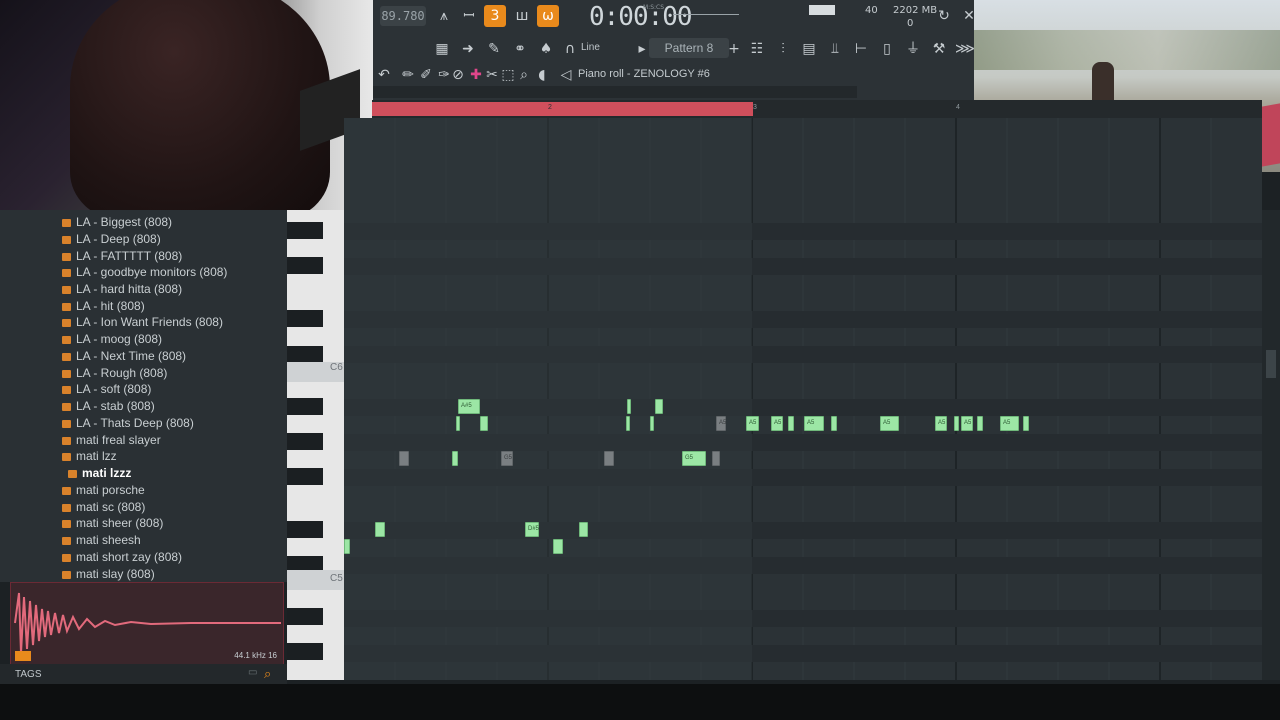 The image size is (1280, 720). What do you see at coordinates (641, 17) in the screenshot?
I see `time-display: 0:00:00` at bounding box center [641, 17].